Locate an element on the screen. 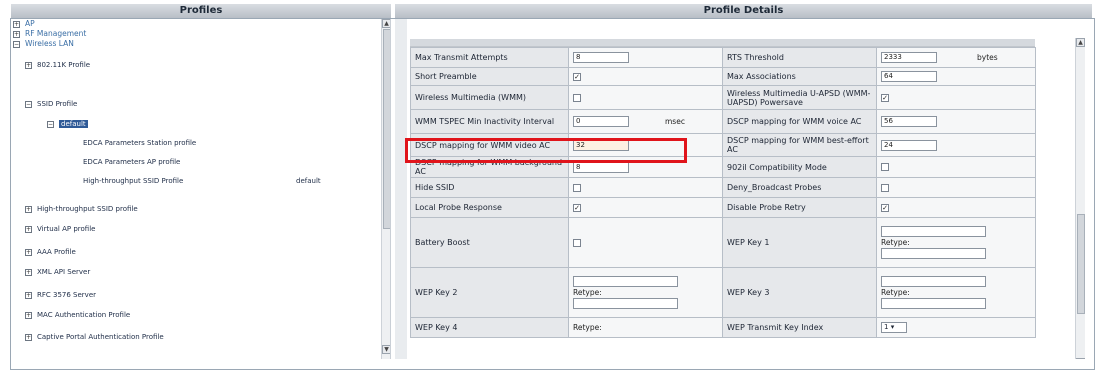 This screenshot has height=375, width=1106. compat-902il-checkbox is located at coordinates (885, 167).